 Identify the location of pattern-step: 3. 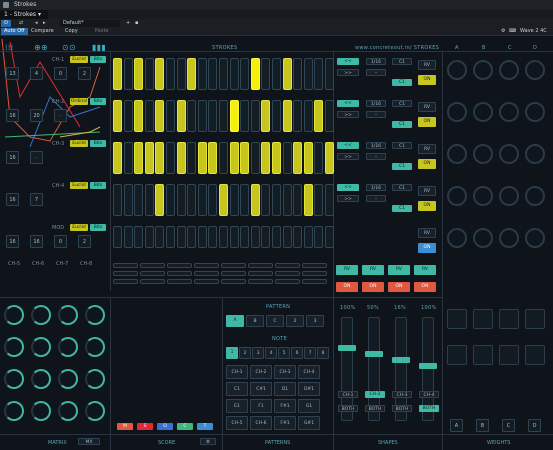
(258, 353).